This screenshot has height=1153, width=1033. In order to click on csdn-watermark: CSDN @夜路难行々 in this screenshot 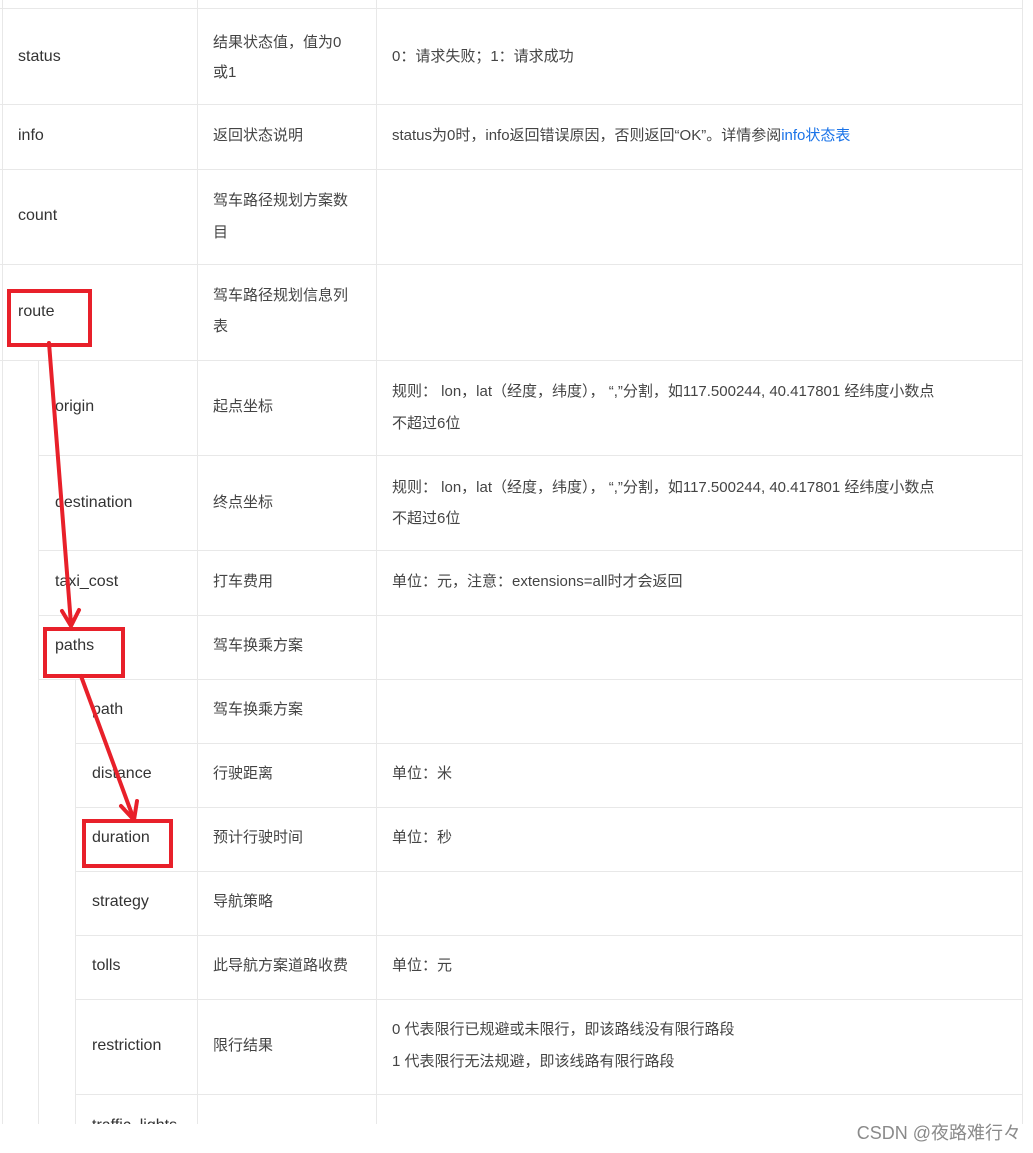, I will do `click(938, 1133)`.